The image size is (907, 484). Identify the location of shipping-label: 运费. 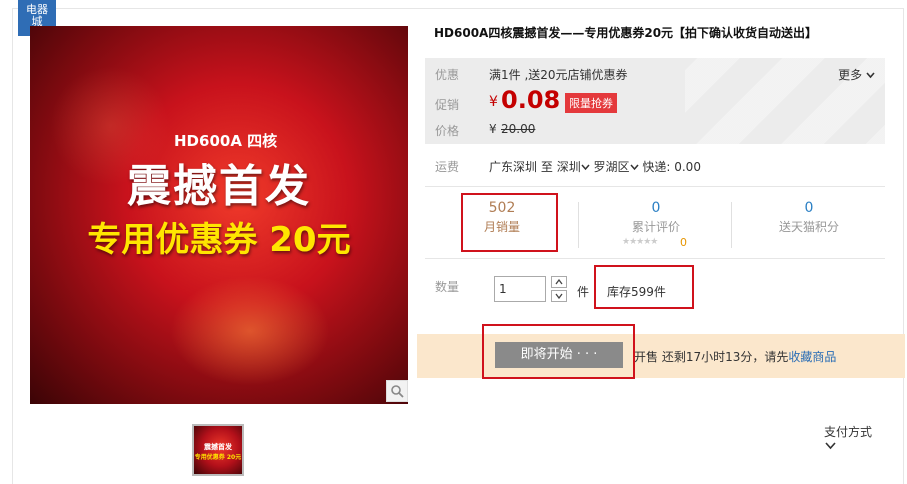
(447, 167).